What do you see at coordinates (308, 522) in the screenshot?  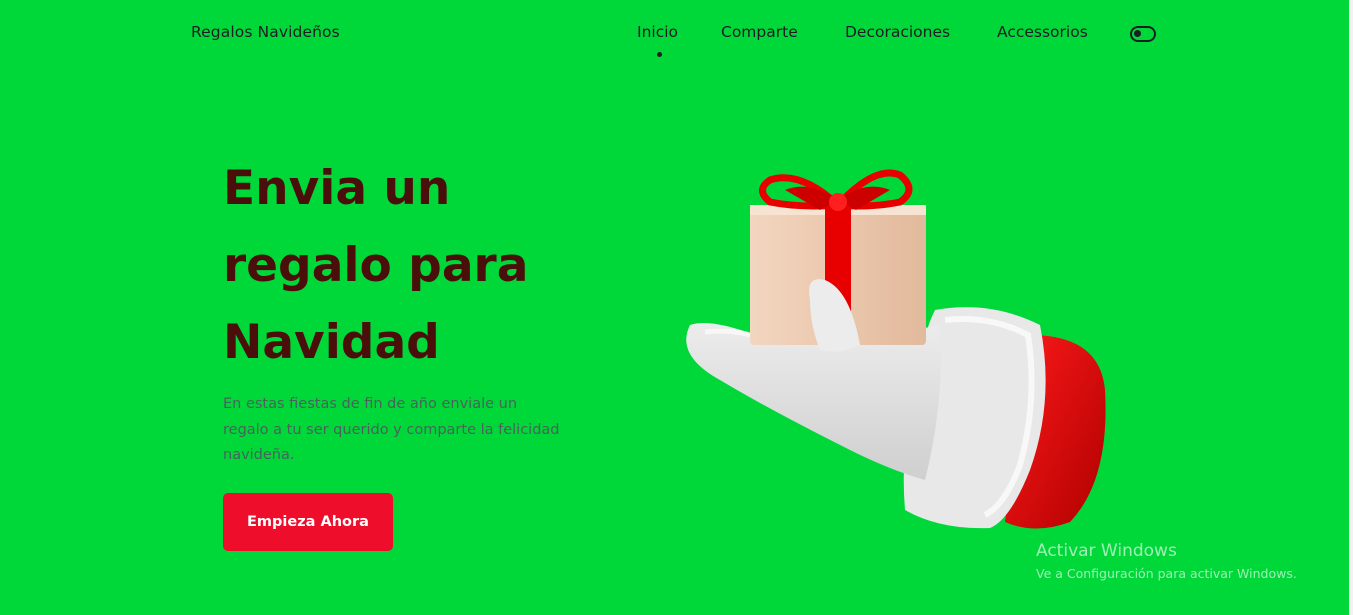 I see `start-now-button: Empieza Ahora` at bounding box center [308, 522].